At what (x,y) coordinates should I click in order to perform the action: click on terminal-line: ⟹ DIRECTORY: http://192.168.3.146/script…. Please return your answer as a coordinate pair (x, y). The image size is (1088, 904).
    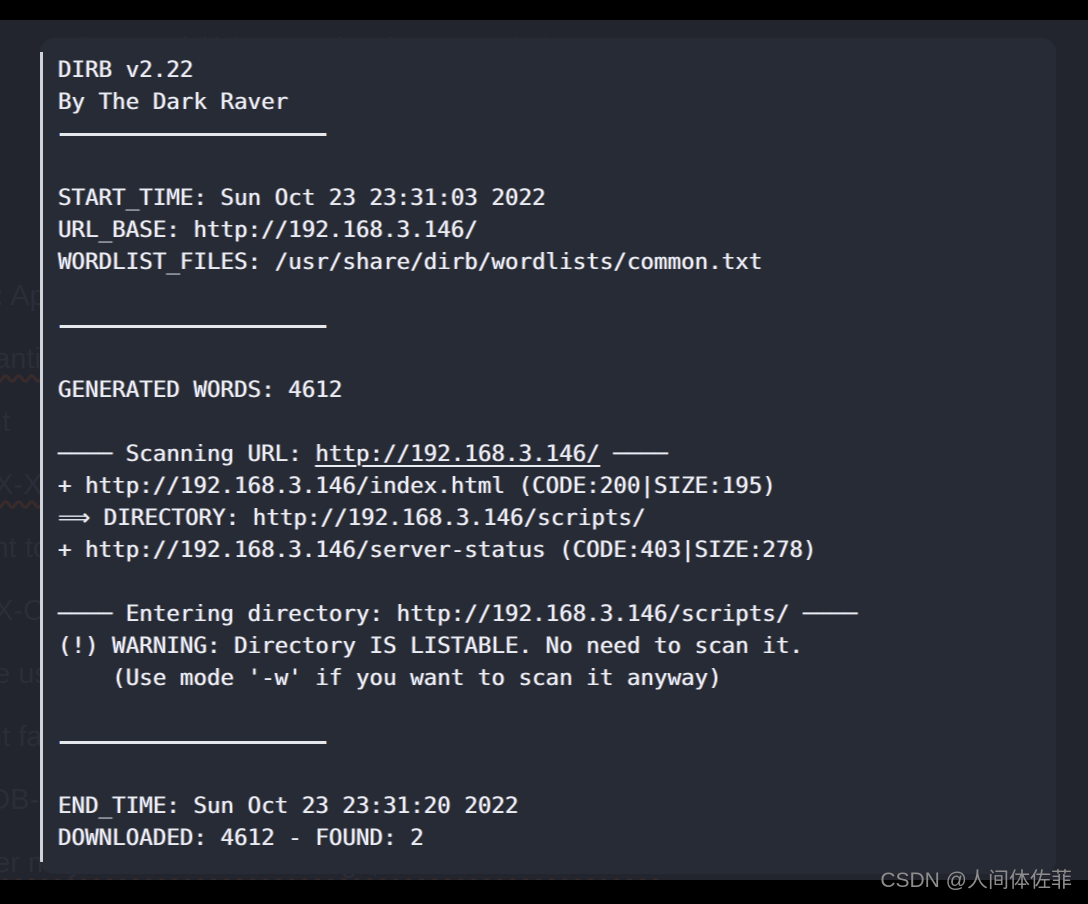
    Looking at the image, I should click on (352, 518).